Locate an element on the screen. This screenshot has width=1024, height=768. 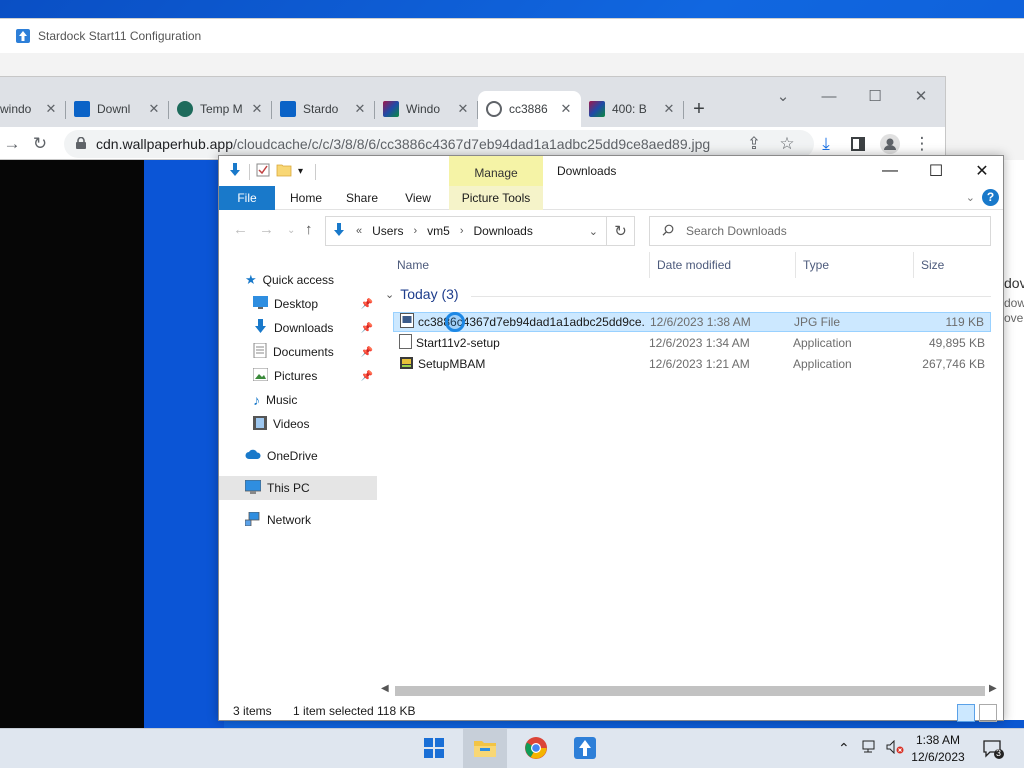
nav-onedrive: OneDrive is located at coordinates (298, 456).